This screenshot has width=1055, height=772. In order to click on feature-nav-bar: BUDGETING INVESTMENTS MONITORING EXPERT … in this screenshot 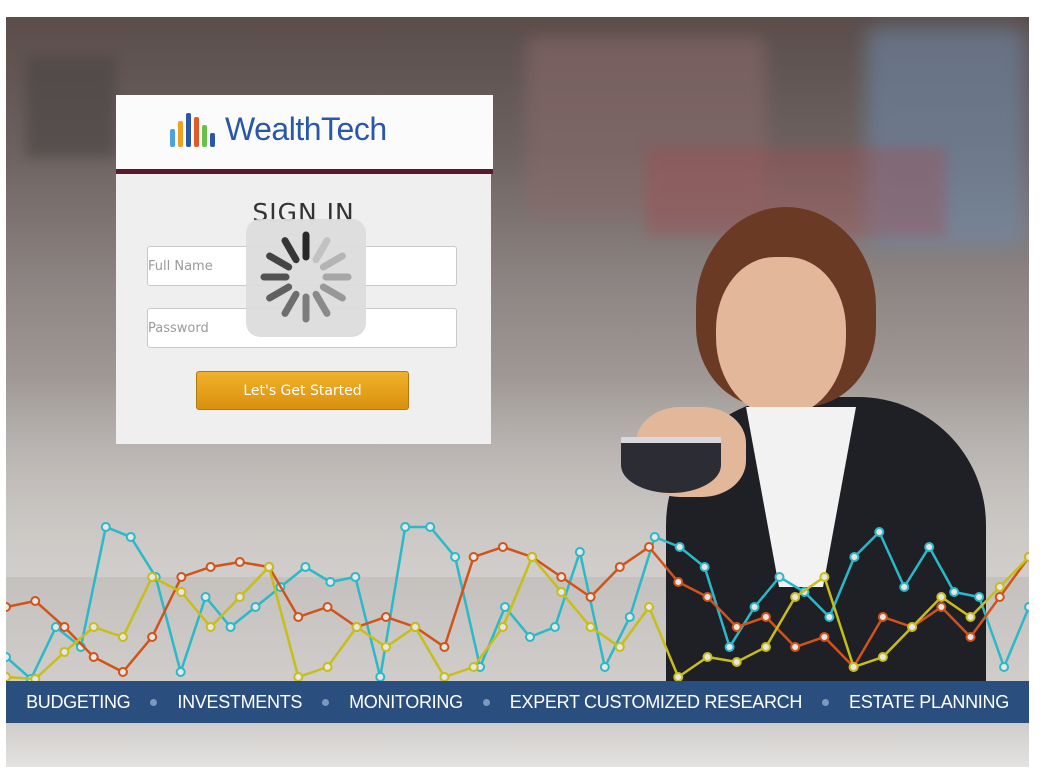, I will do `click(517, 702)`.